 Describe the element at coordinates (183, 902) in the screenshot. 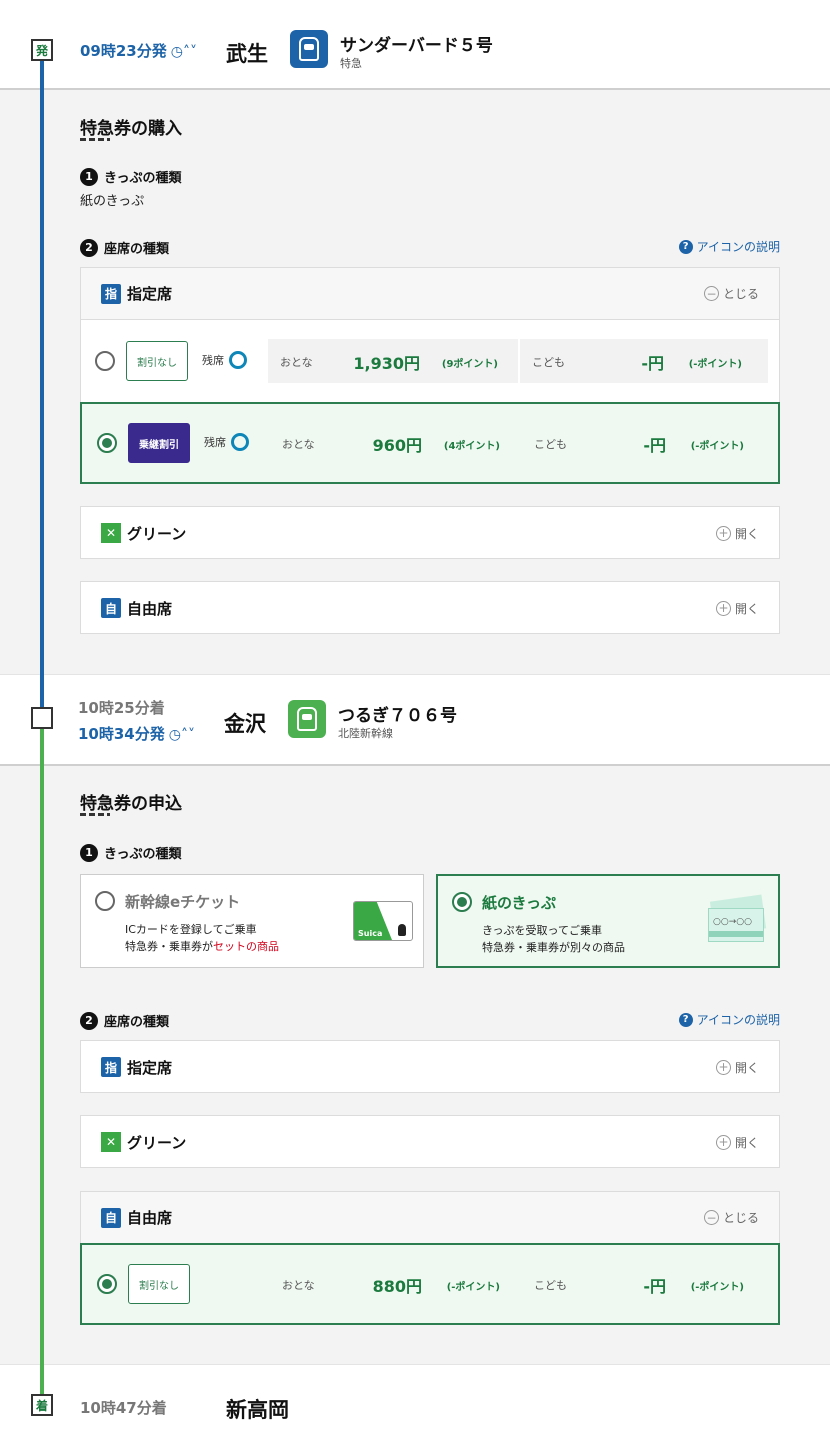

I see `eticket-title: 新幹線eチケット` at that location.